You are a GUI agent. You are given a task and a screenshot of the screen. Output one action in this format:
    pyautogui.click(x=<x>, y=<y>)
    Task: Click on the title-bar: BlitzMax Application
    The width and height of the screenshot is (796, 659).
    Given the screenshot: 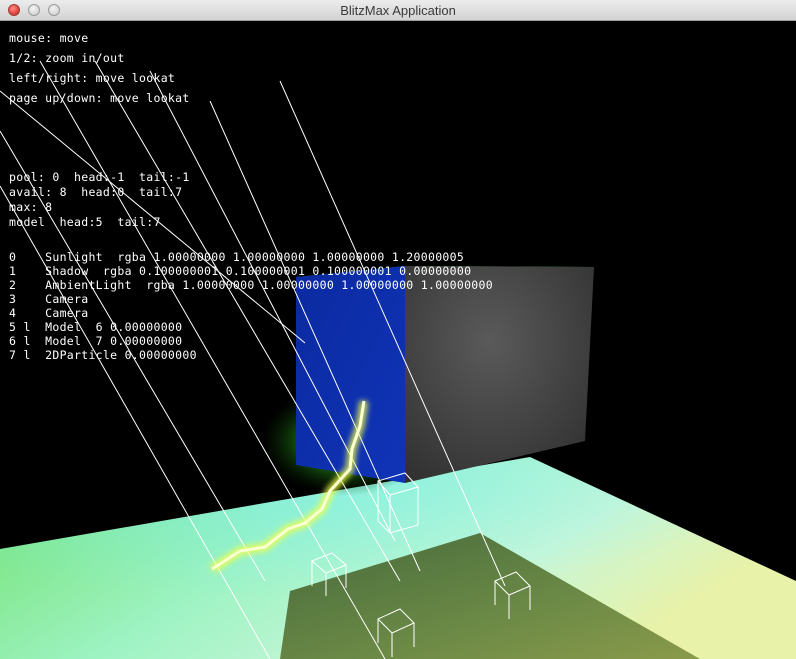 What is the action you would take?
    pyautogui.click(x=398, y=10)
    